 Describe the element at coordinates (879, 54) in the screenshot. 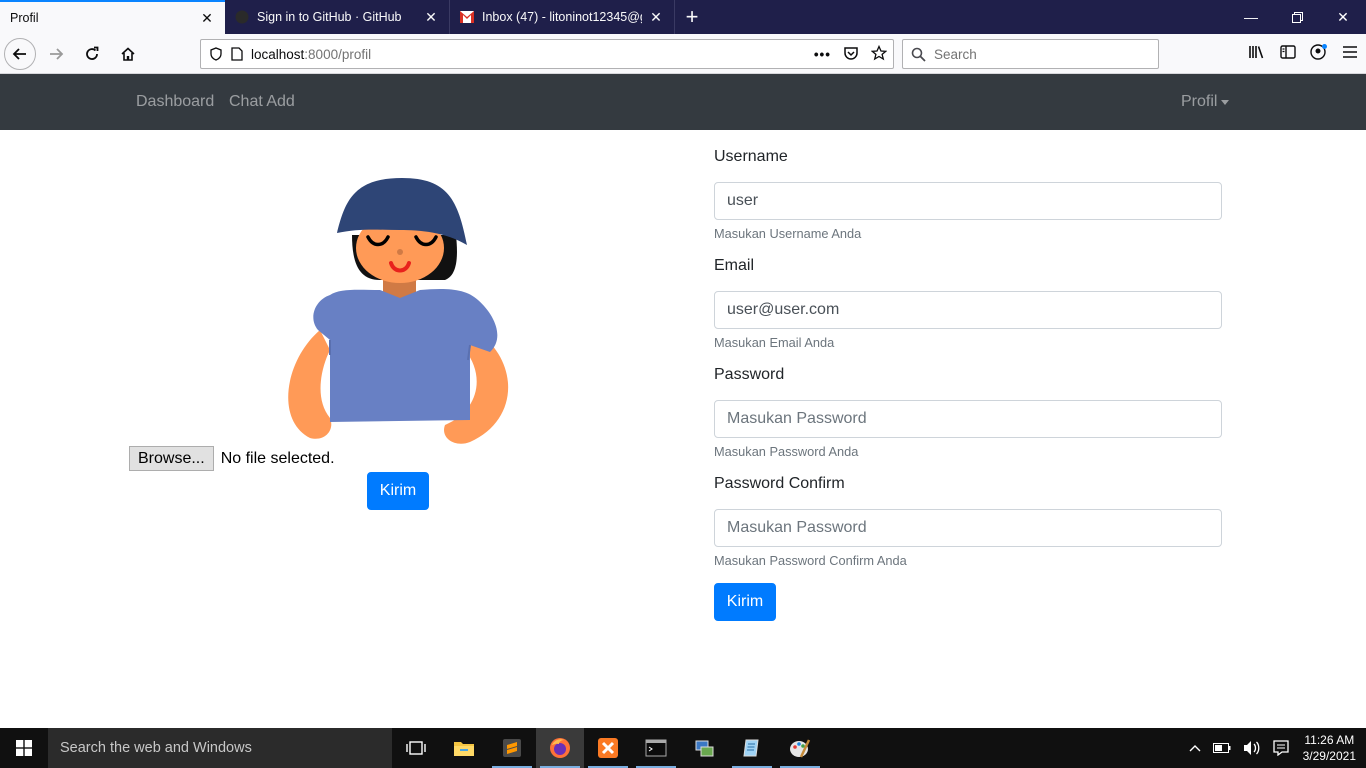

I see `bookmark-star-icon` at that location.